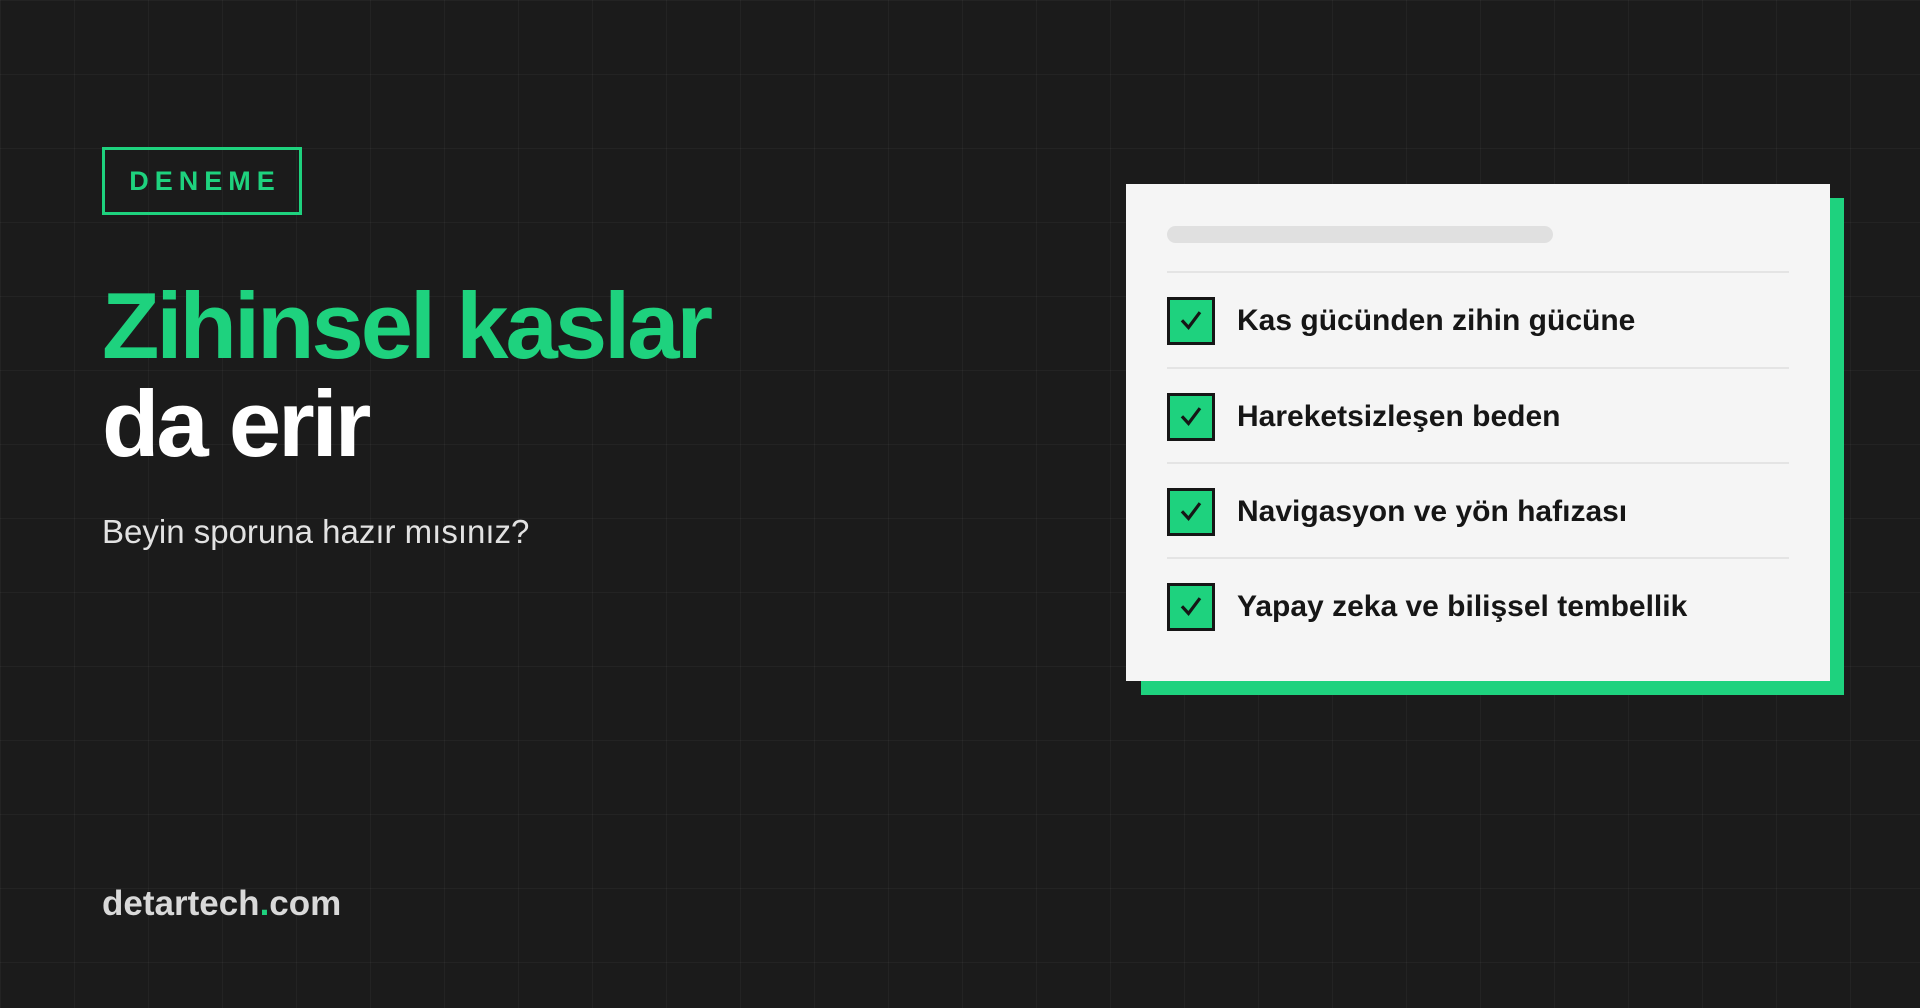  Describe the element at coordinates (1360, 234) in the screenshot. I see `card-placeholder-bar` at that location.